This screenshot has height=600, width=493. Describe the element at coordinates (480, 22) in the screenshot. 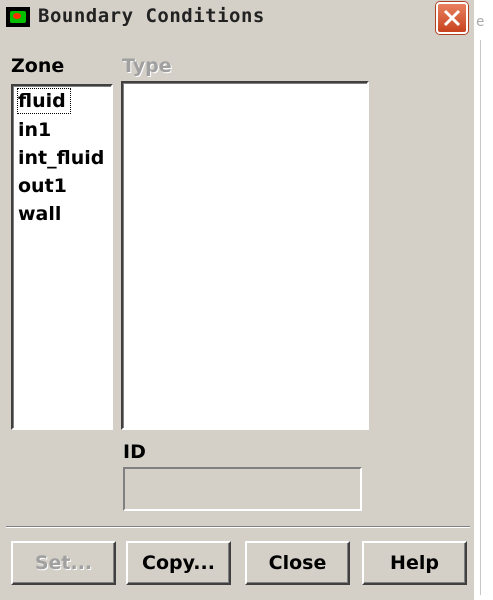

I see `background-text-fragment: e` at that location.